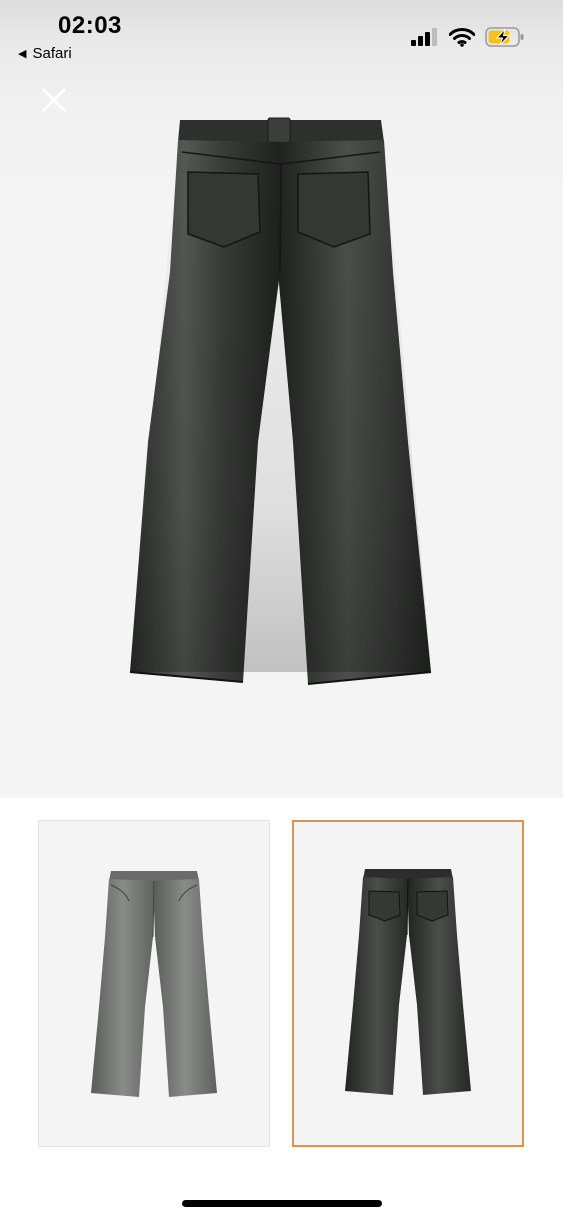 The height and width of the screenshot is (1219, 563). I want to click on back-to-safari-link: ◀ Safari, so click(45, 53).